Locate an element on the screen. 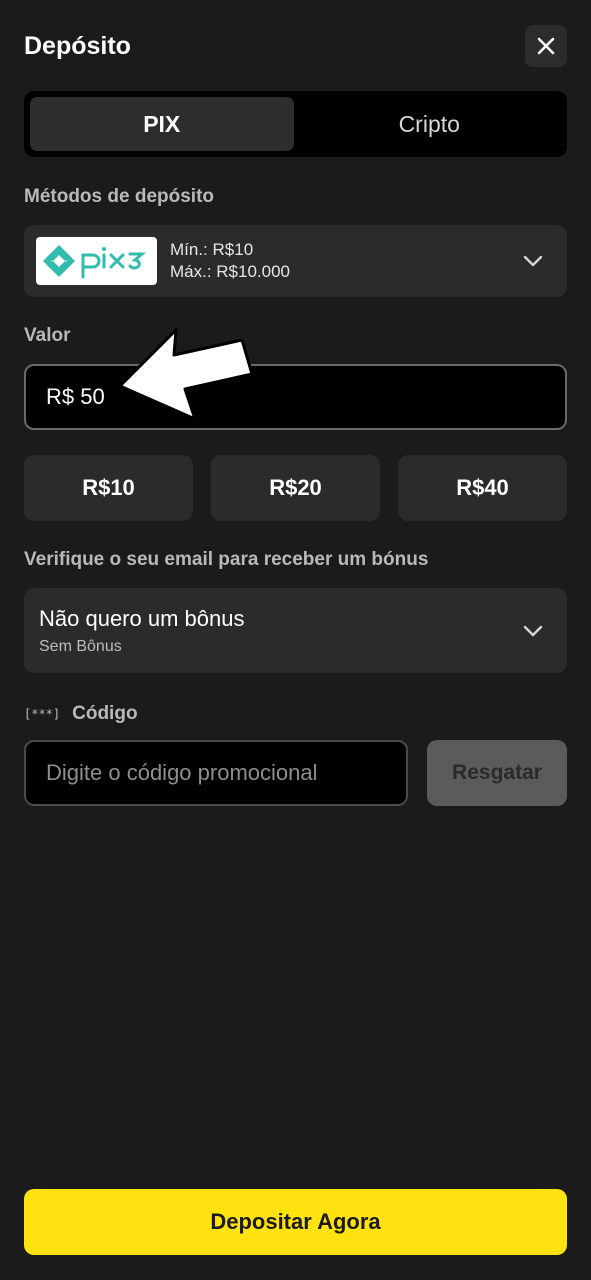 This screenshot has width=591, height=1280. amount-40-button: R$40 is located at coordinates (482, 488).